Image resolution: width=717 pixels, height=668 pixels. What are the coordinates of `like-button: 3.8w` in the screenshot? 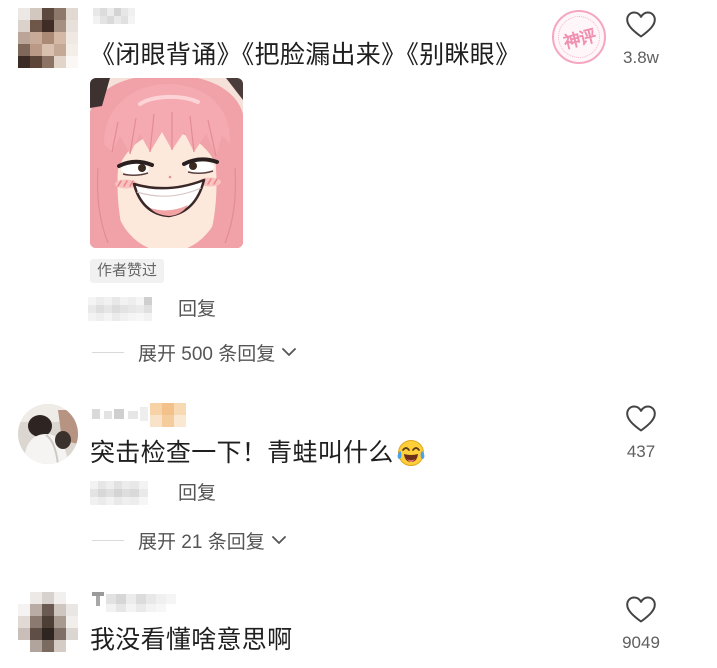 It's located at (641, 39).